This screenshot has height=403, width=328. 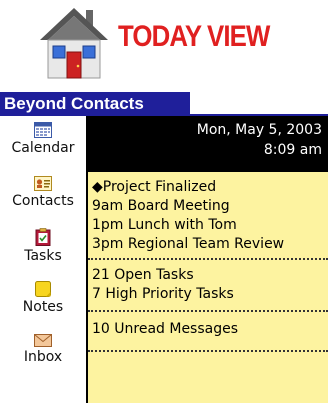 I want to click on tasks-section: 21 Open Tasks 7 High Priority Tasks, so click(x=208, y=285).